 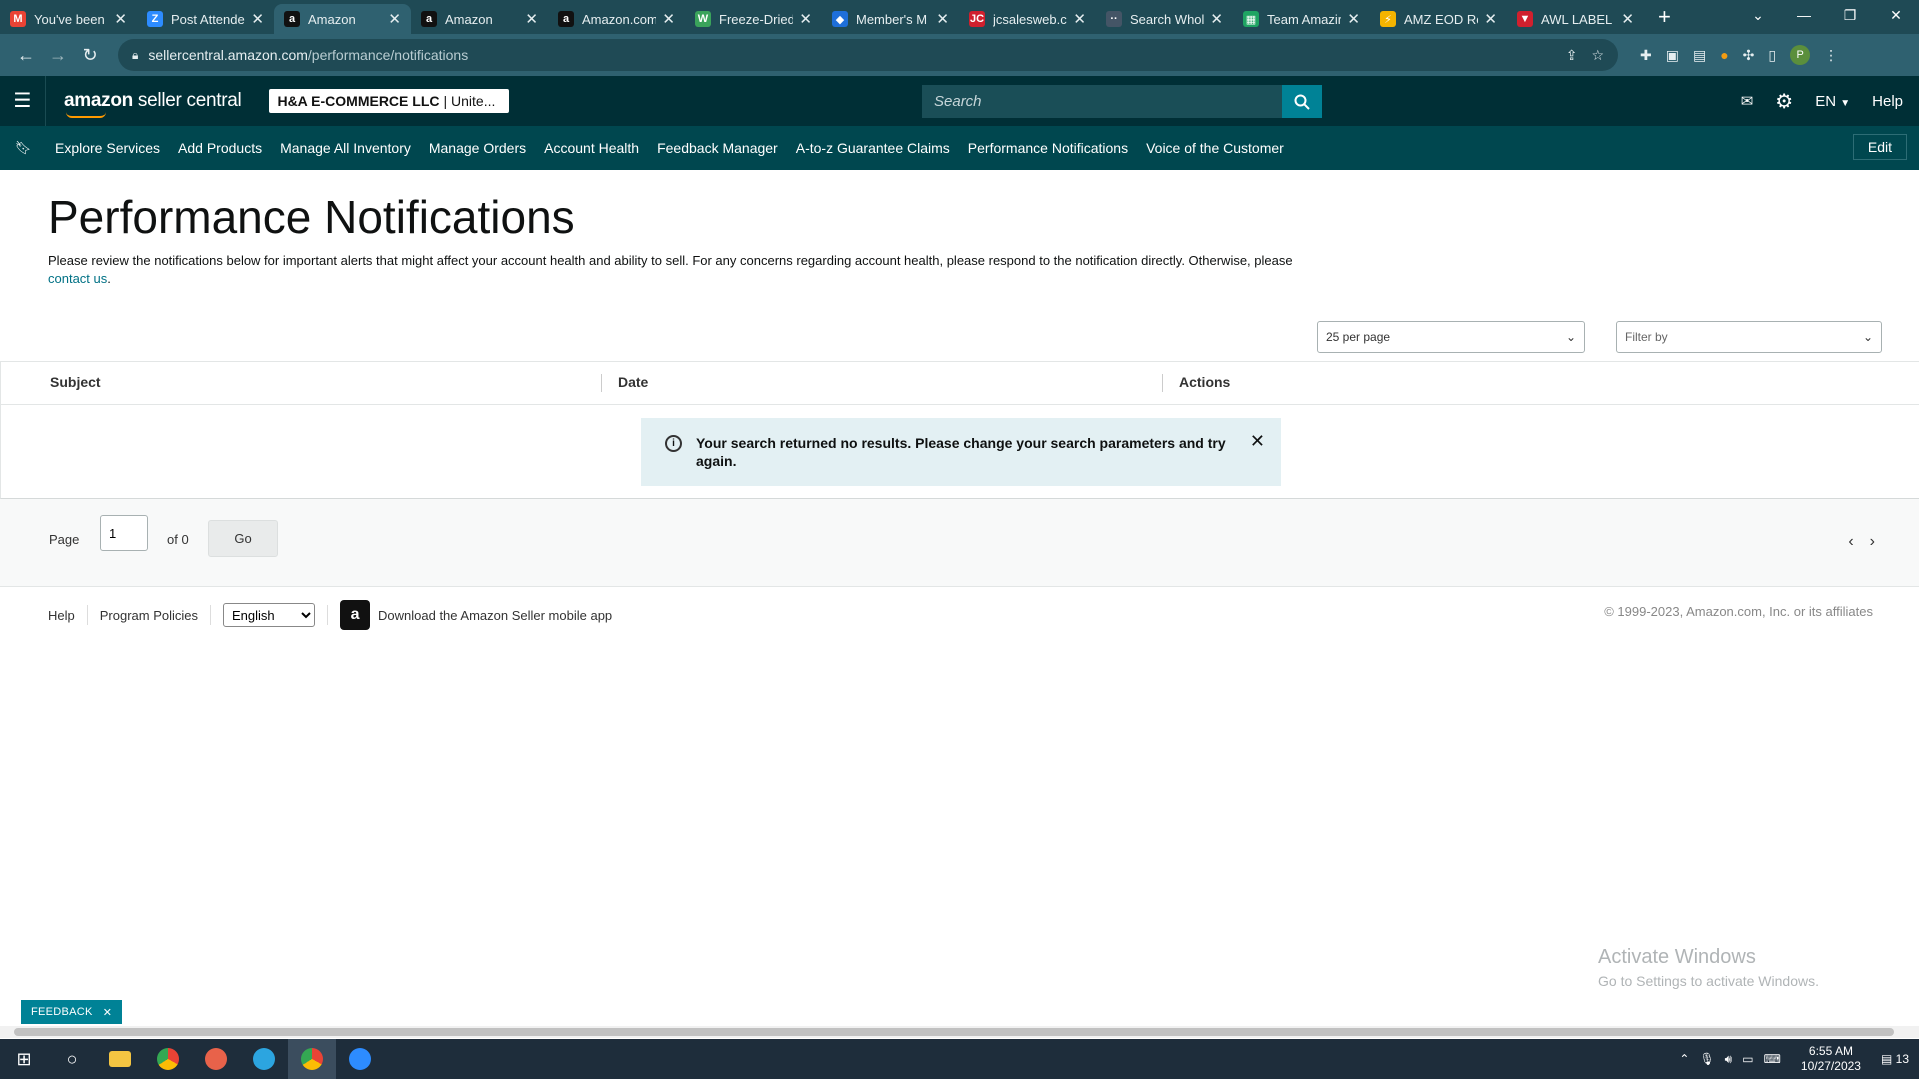 I want to click on browser-tab: M You've been ✕, so click(x=68, y=19).